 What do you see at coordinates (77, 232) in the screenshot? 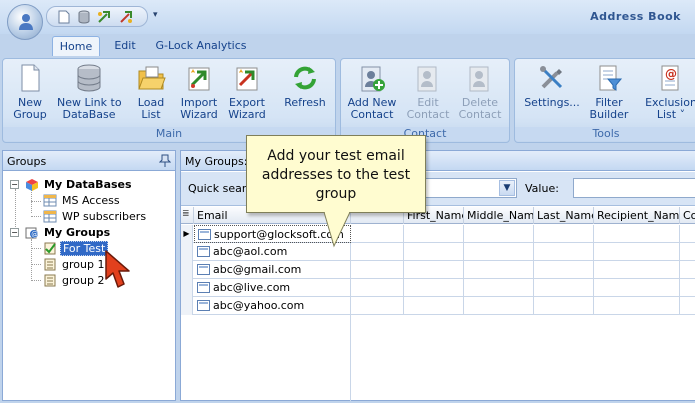
I see `tree-label-my-groups: My Groups` at bounding box center [77, 232].